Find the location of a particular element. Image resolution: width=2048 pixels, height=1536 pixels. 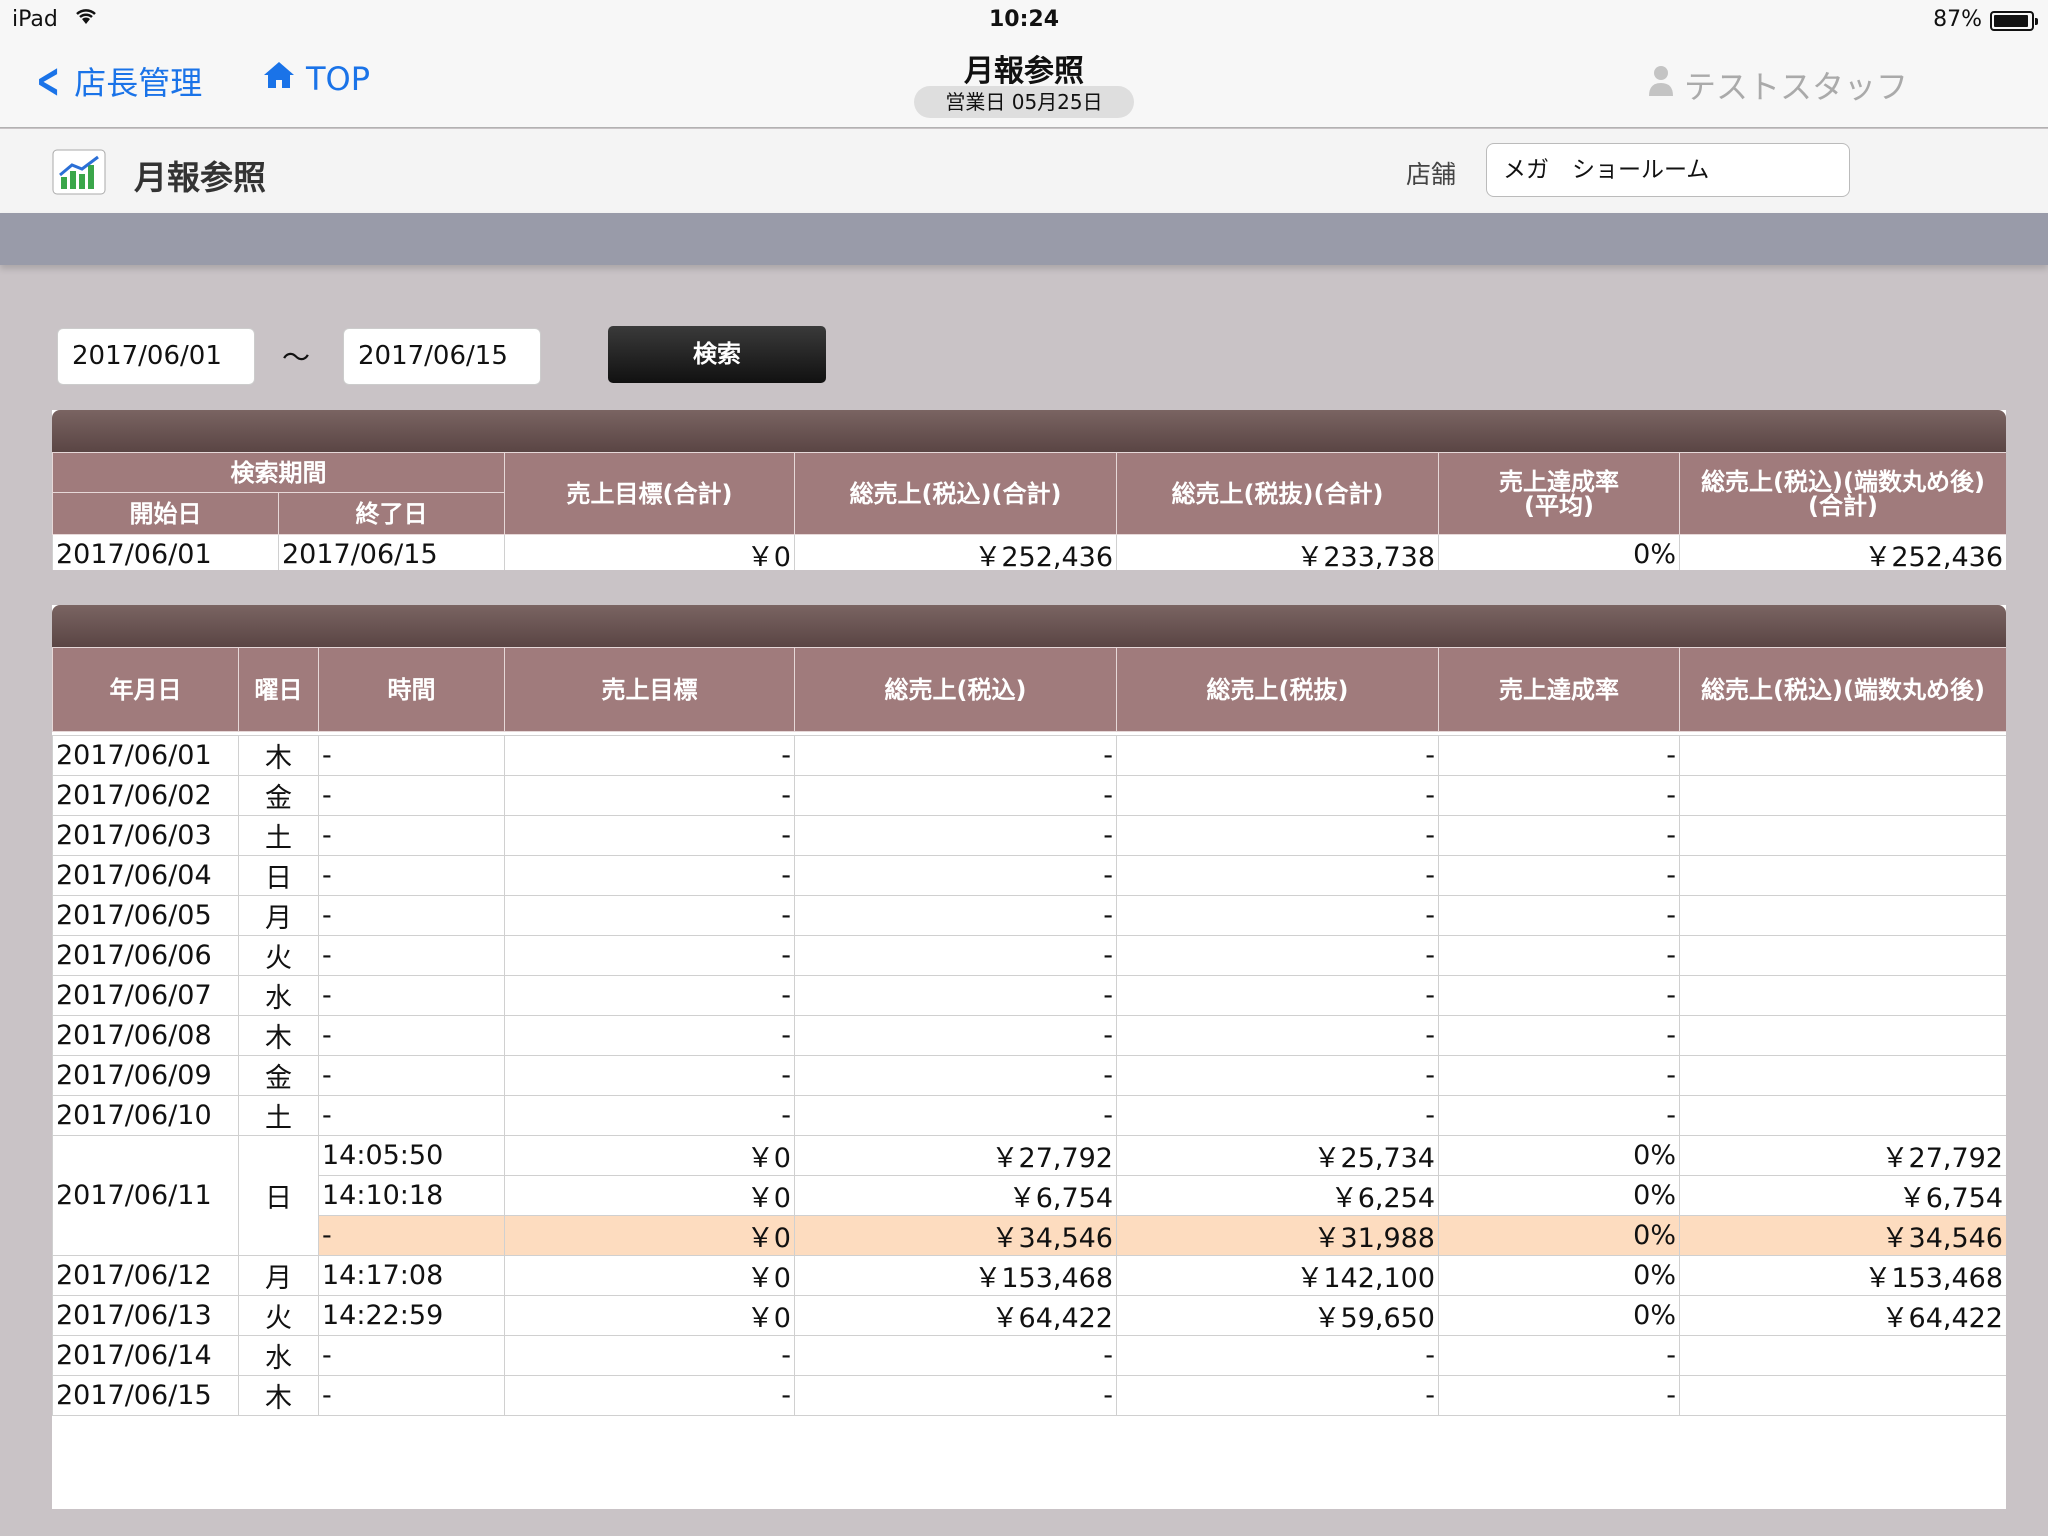

status-clock: 10:24 is located at coordinates (1024, 19).